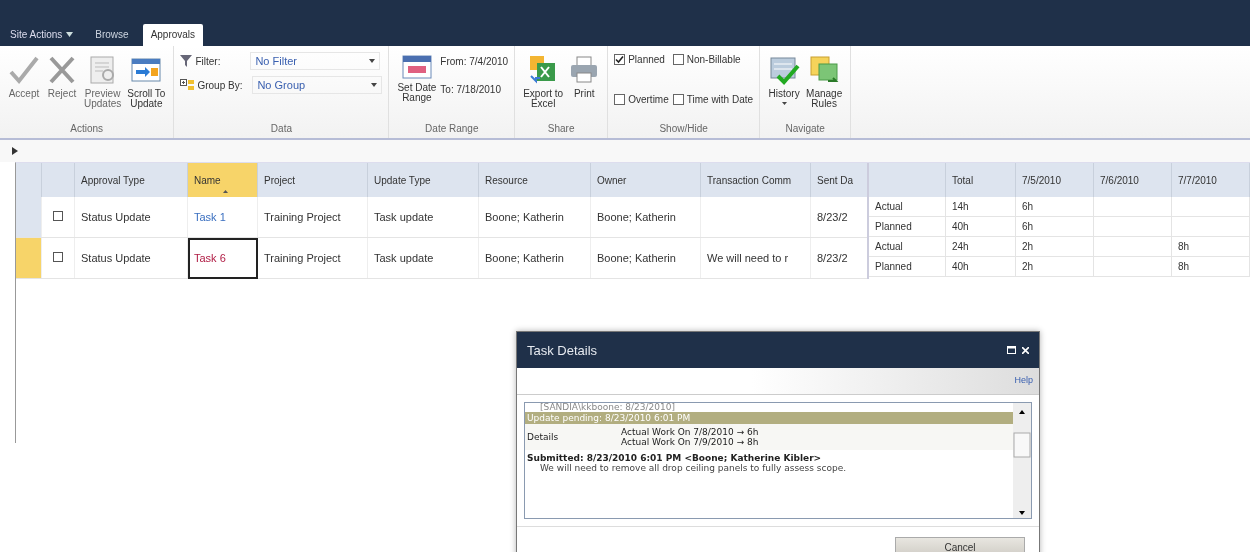 This screenshot has width=1250, height=552. I want to click on scrollbar, so click(1022, 460).